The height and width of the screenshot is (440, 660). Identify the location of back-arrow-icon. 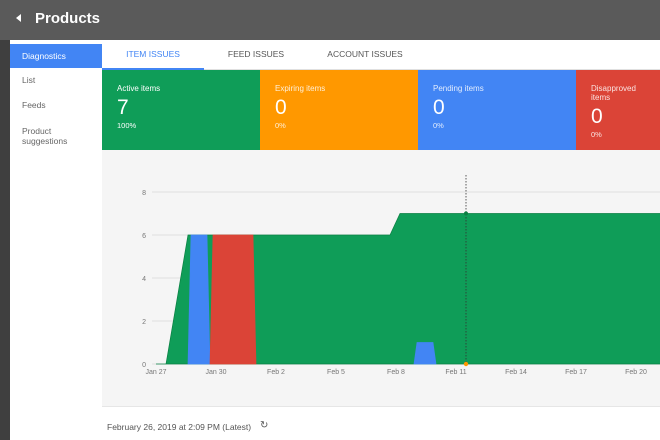
(18, 18).